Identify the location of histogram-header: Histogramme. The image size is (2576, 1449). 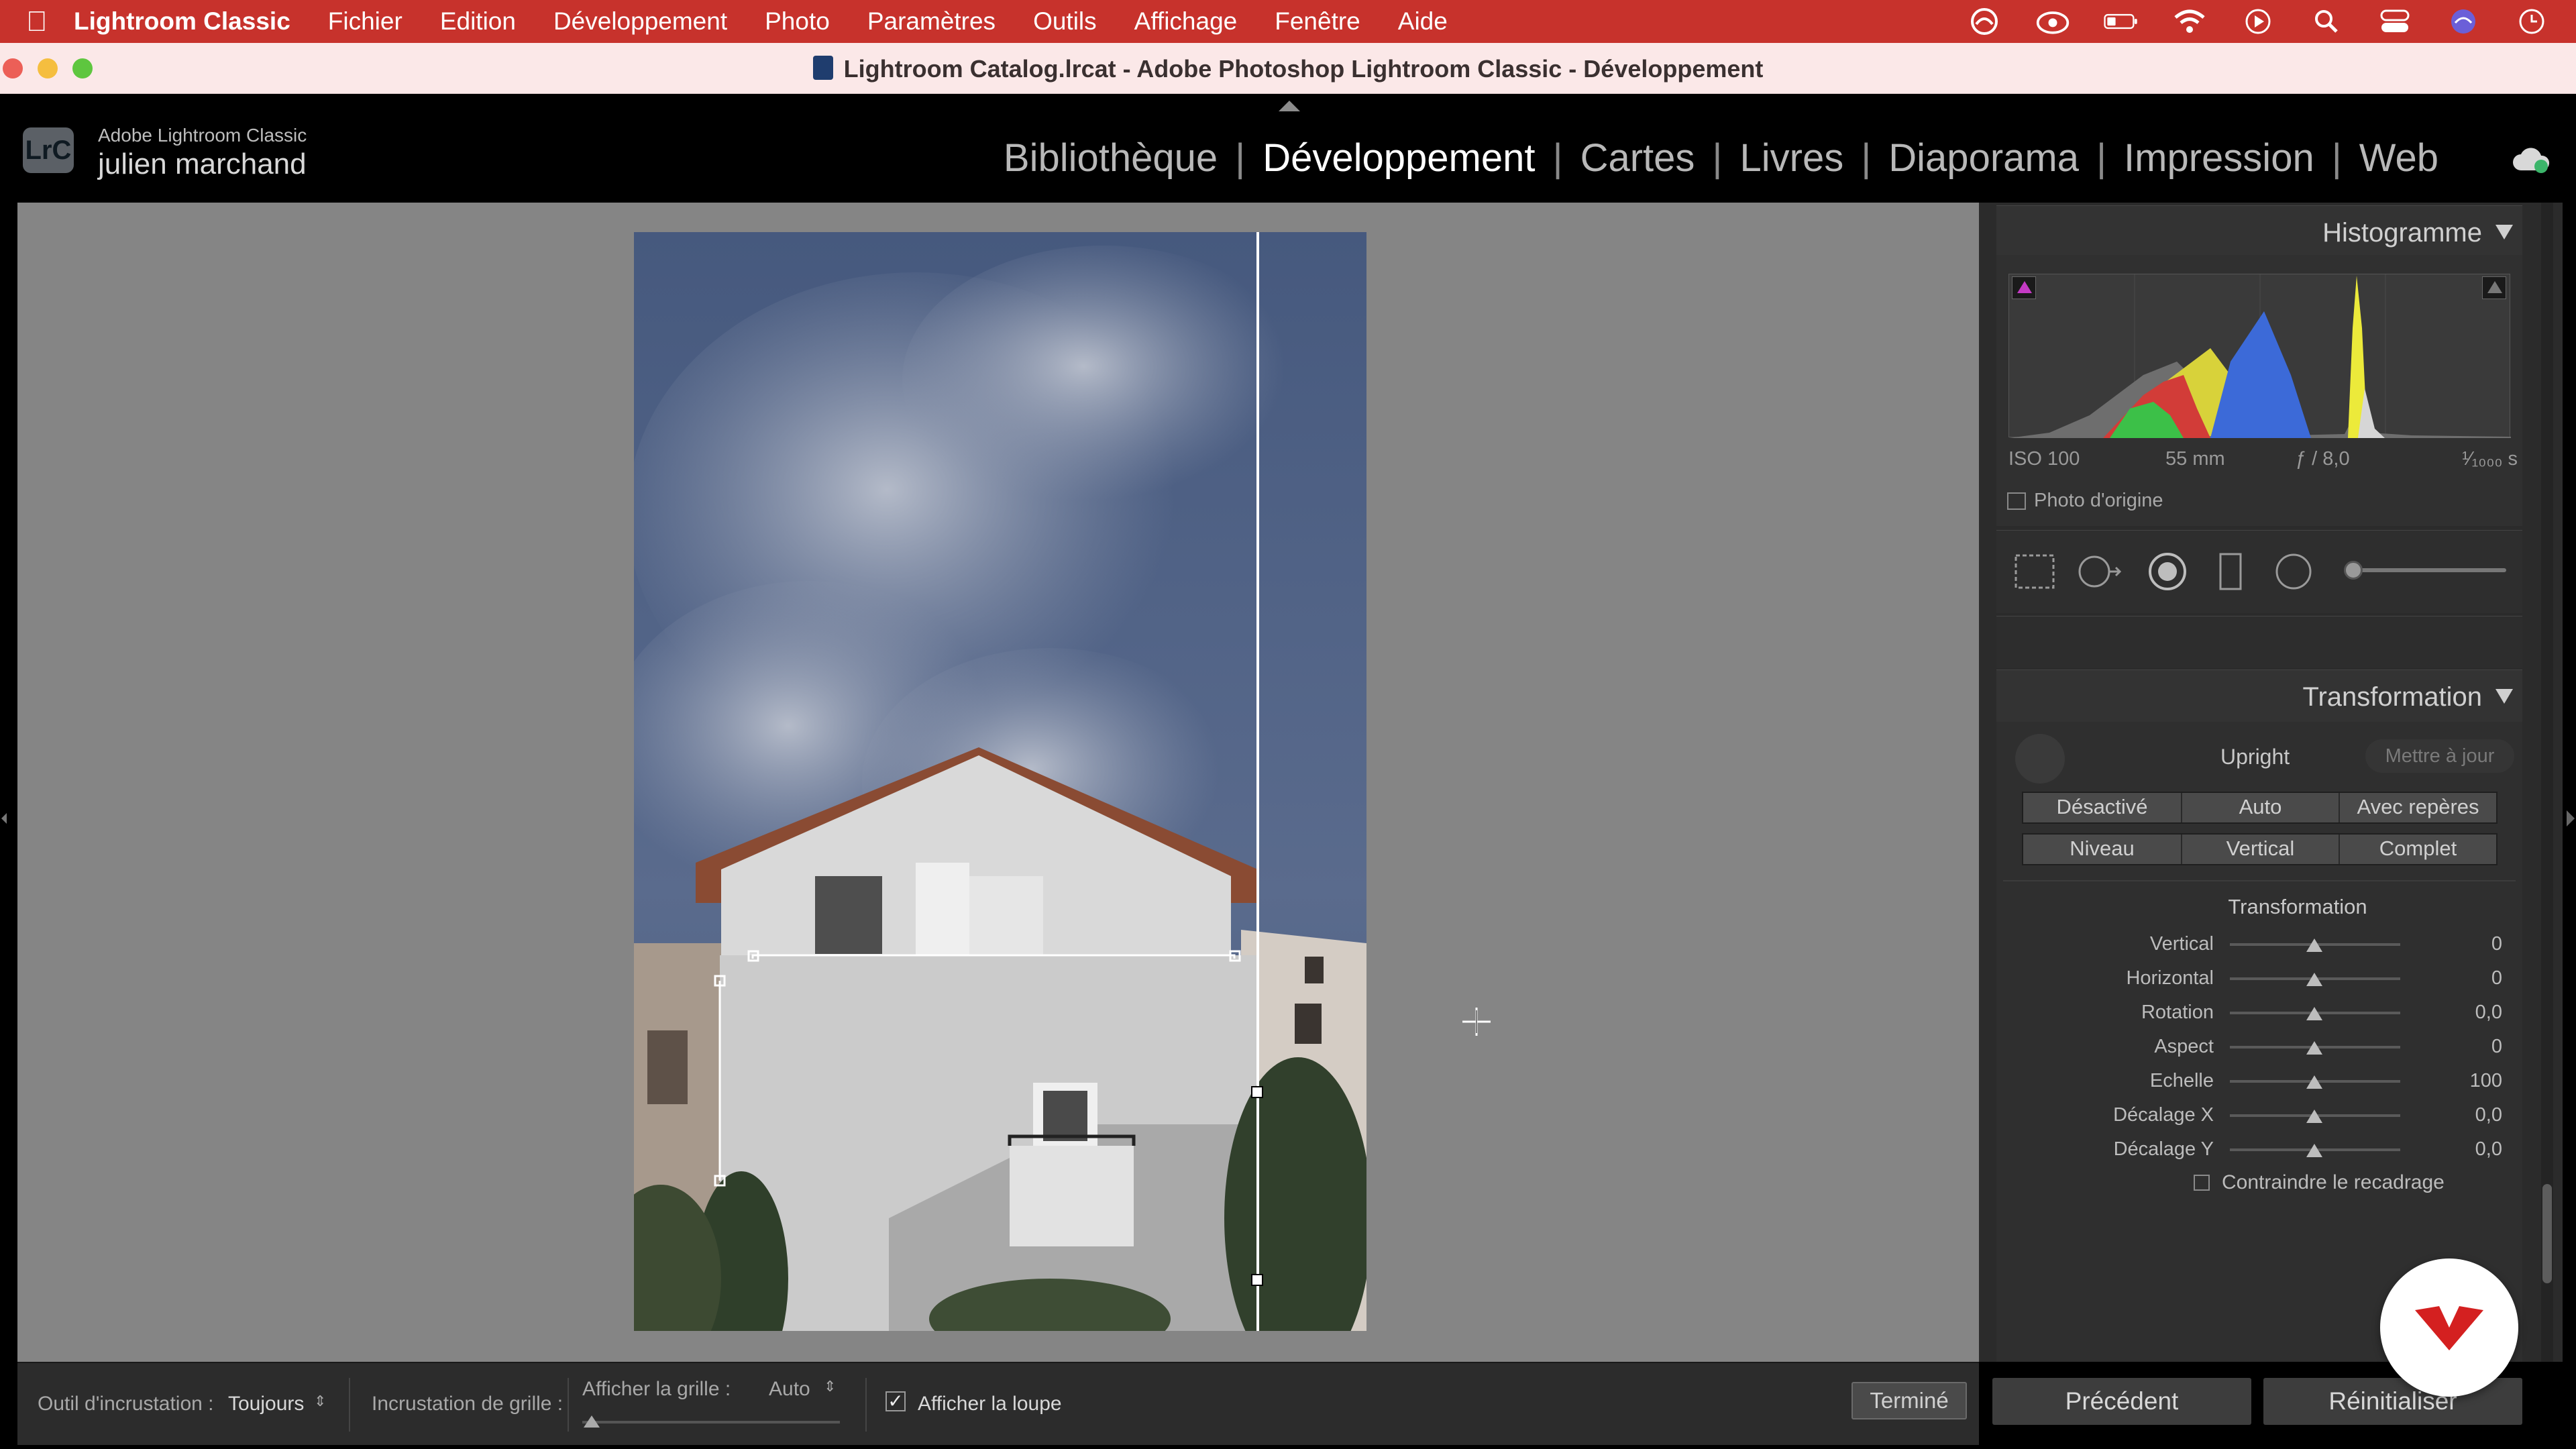
(2259, 231).